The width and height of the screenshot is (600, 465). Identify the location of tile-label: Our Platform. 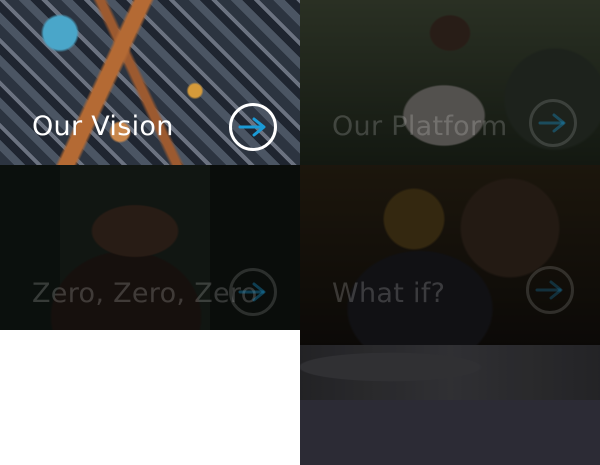
(420, 126).